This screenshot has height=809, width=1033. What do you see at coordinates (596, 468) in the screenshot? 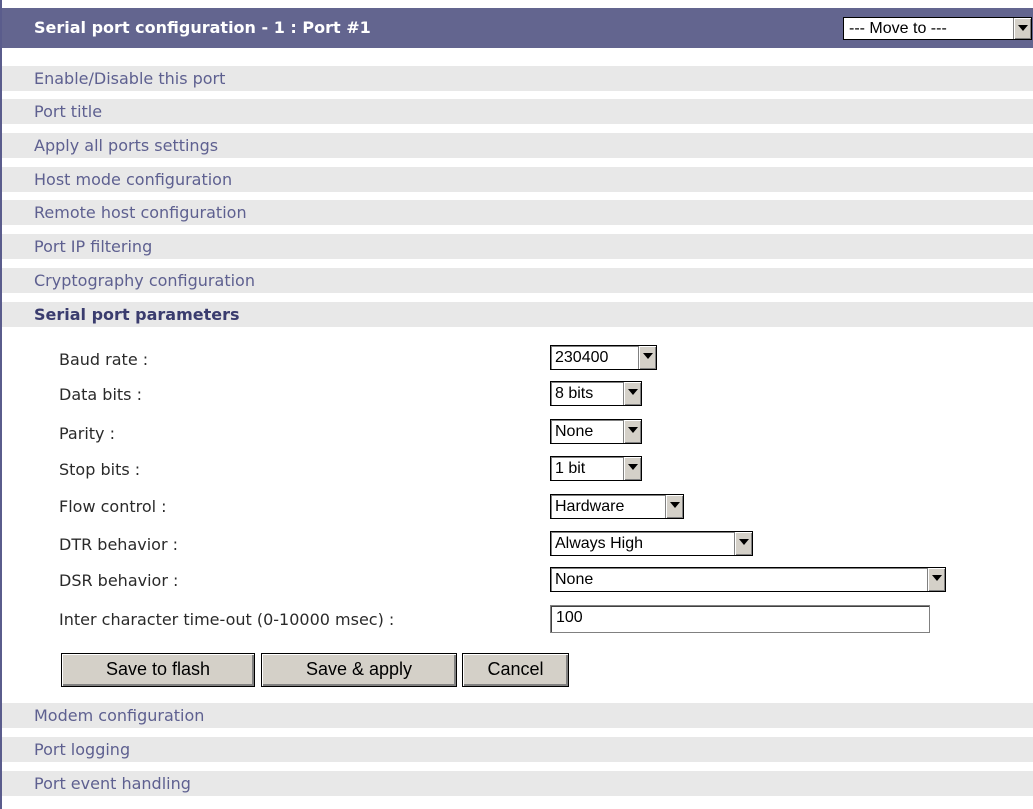
I see `stop-bits-select: 1 bit` at bounding box center [596, 468].